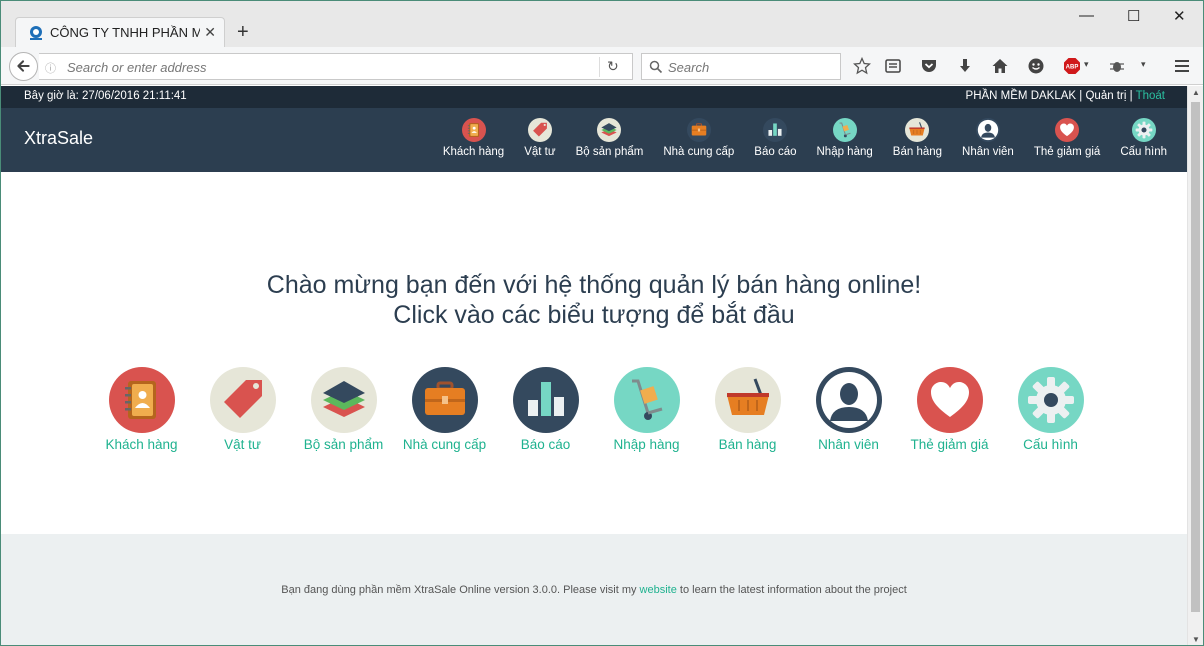 This screenshot has height=646, width=1204. I want to click on menu-item-cau-hinh: Cấu hình, so click(1143, 138).